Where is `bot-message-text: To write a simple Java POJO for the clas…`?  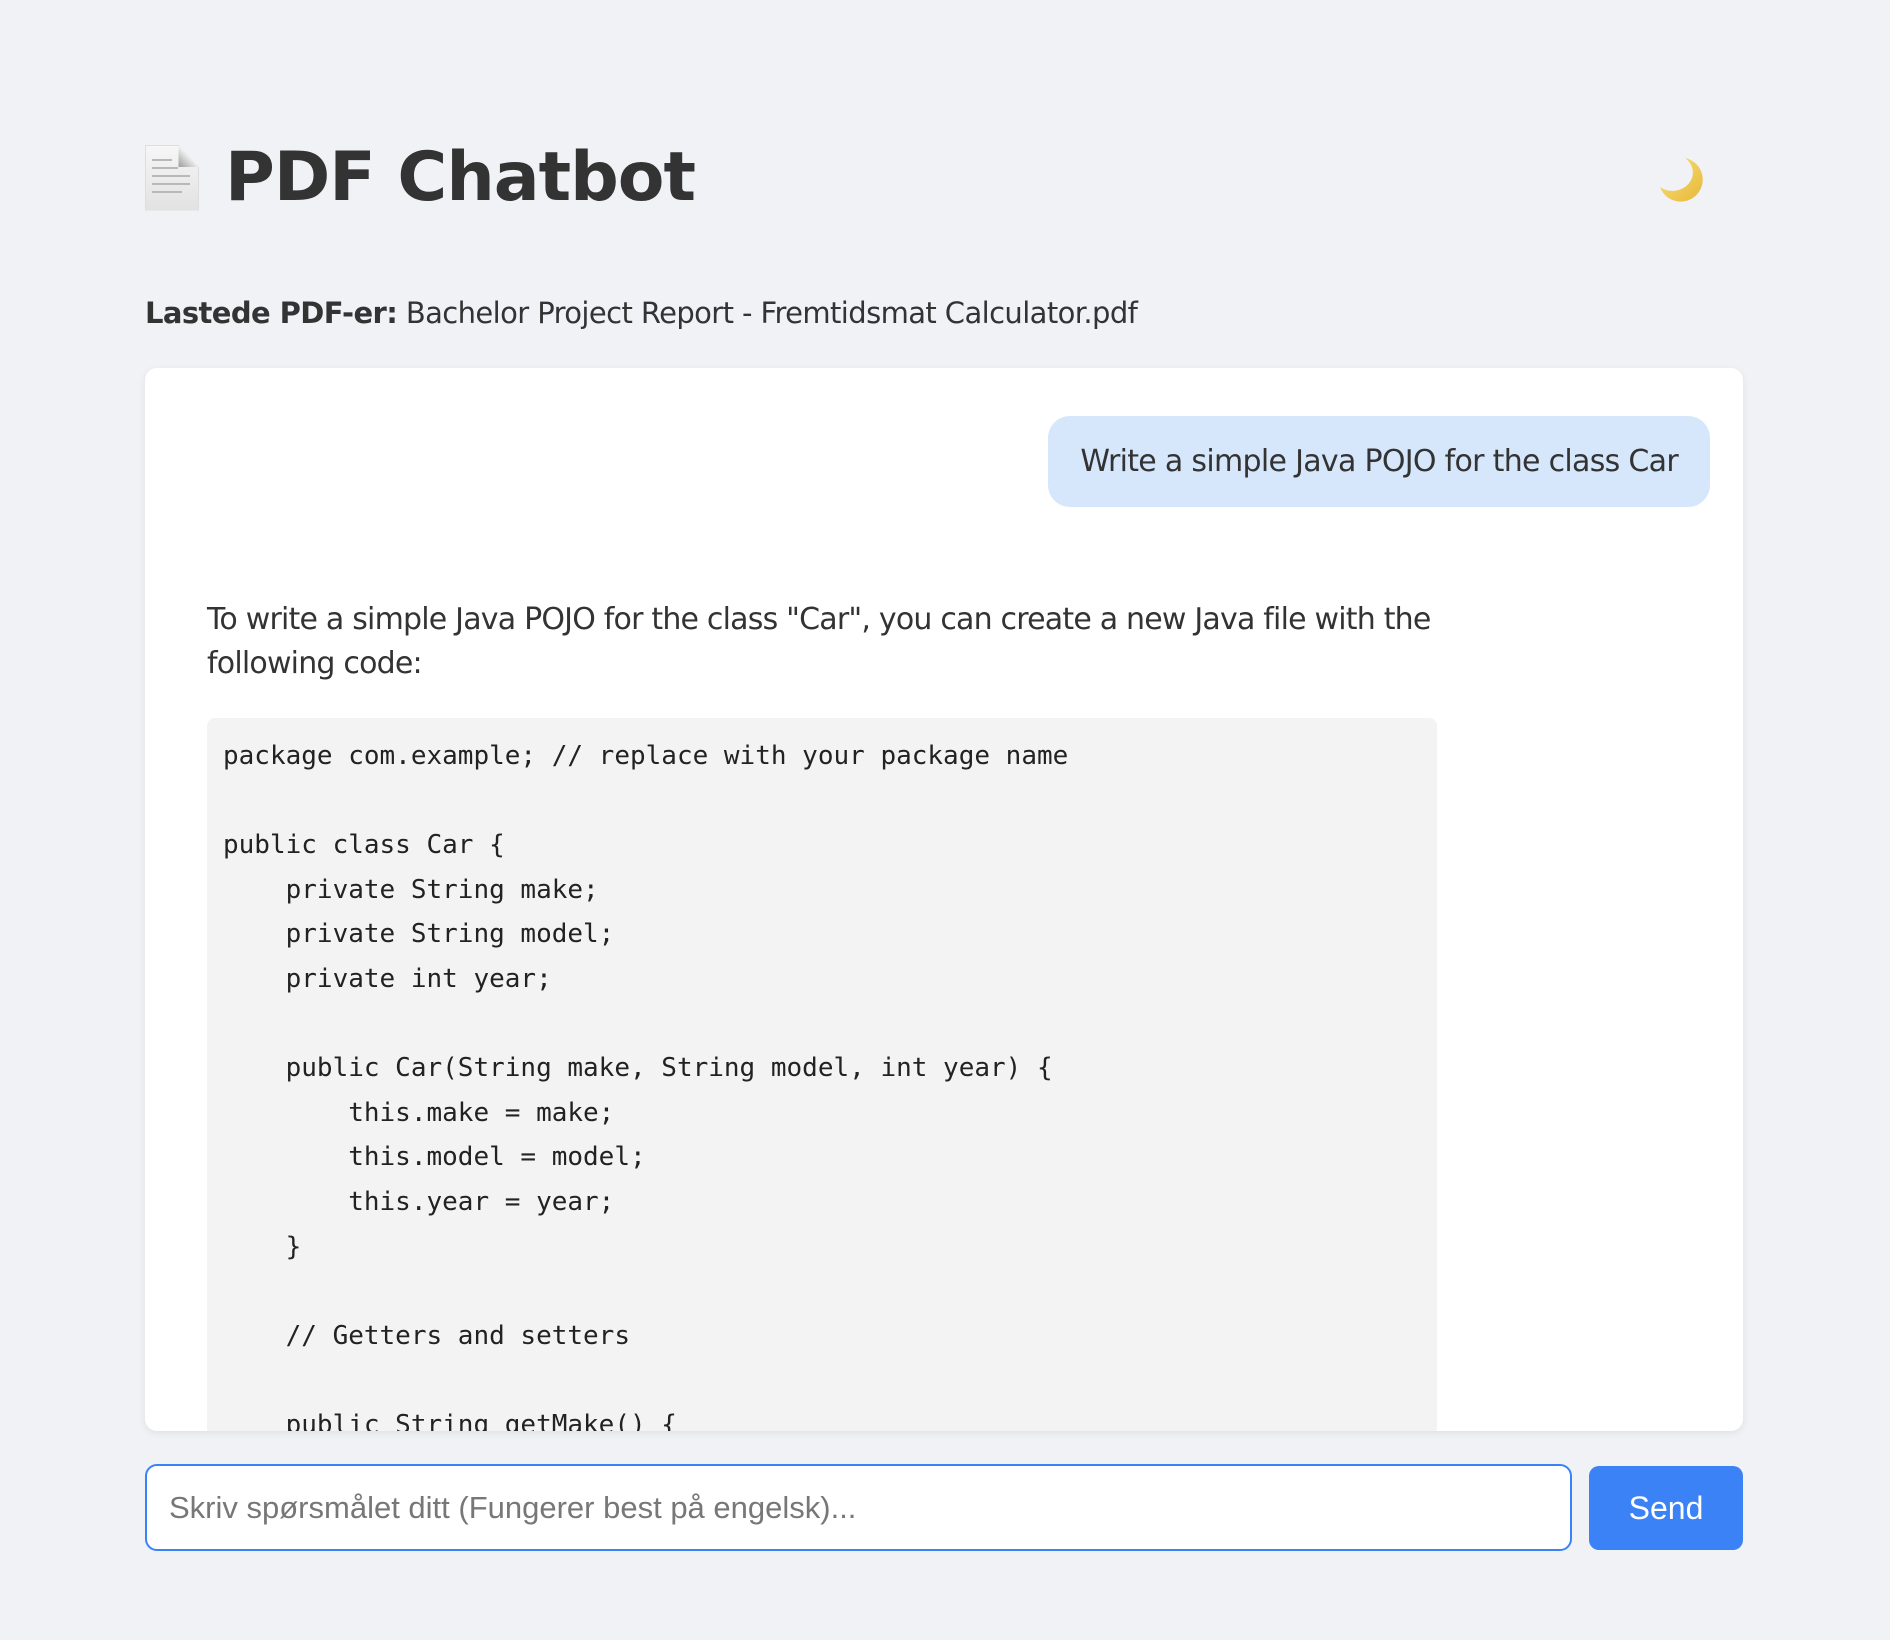 bot-message-text: To write a simple Java POJO for the clas… is located at coordinates (819, 641).